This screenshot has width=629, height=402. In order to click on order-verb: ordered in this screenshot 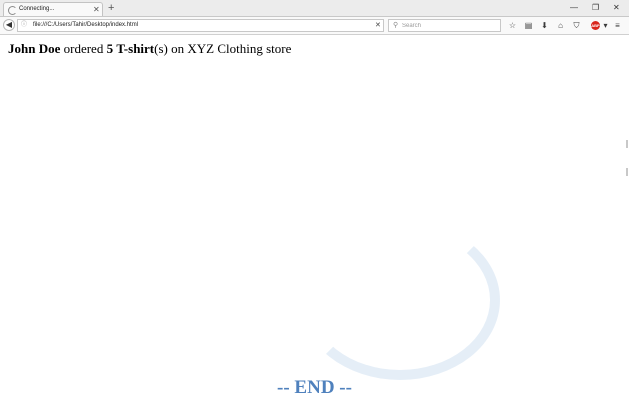, I will do `click(83, 48)`.